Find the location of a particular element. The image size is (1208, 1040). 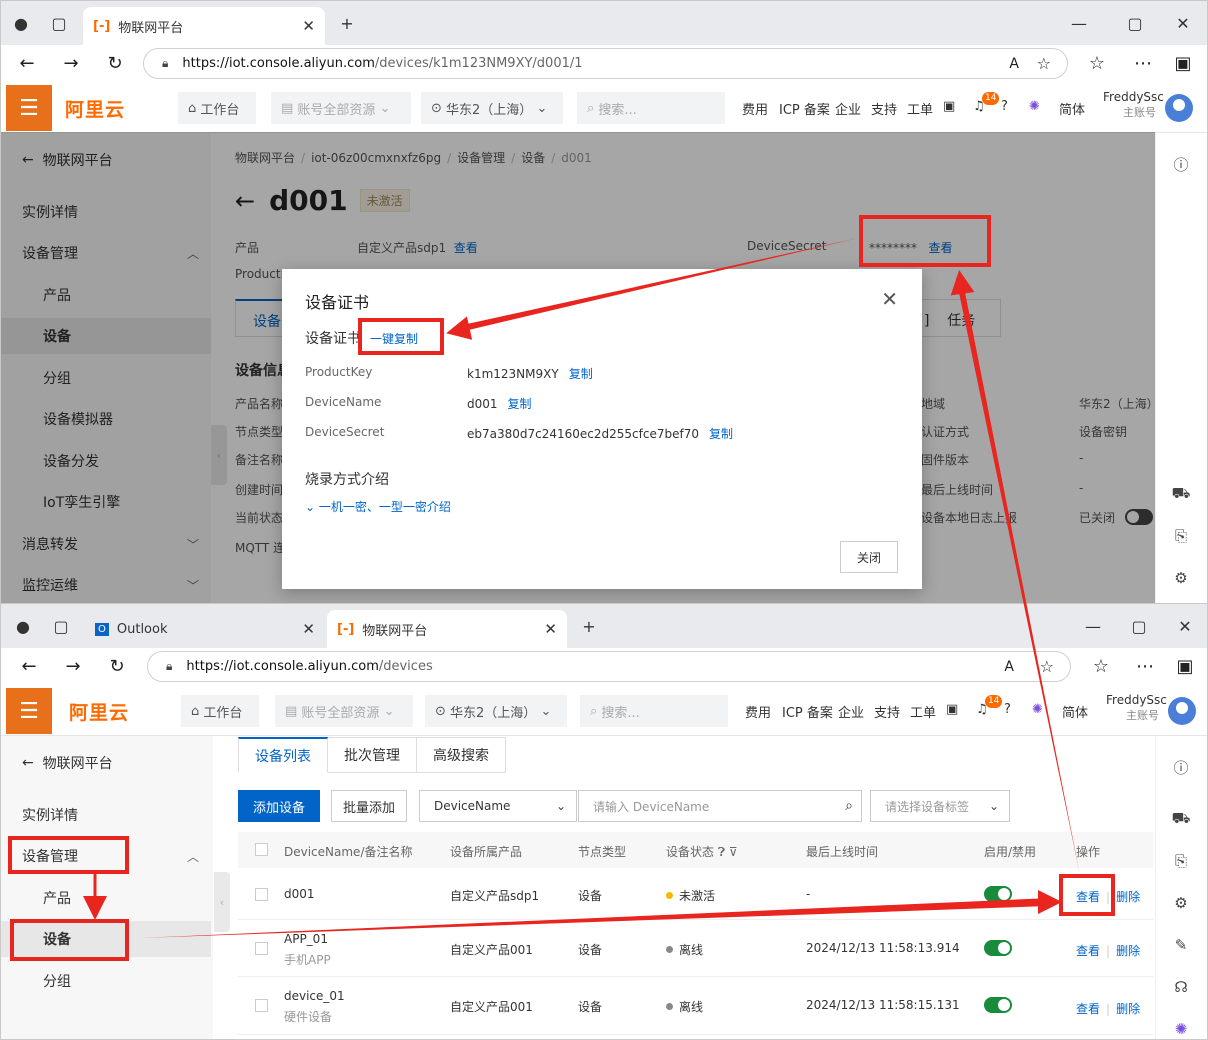

sidebar-back: ← 物联网平台 is located at coordinates (106, 763).